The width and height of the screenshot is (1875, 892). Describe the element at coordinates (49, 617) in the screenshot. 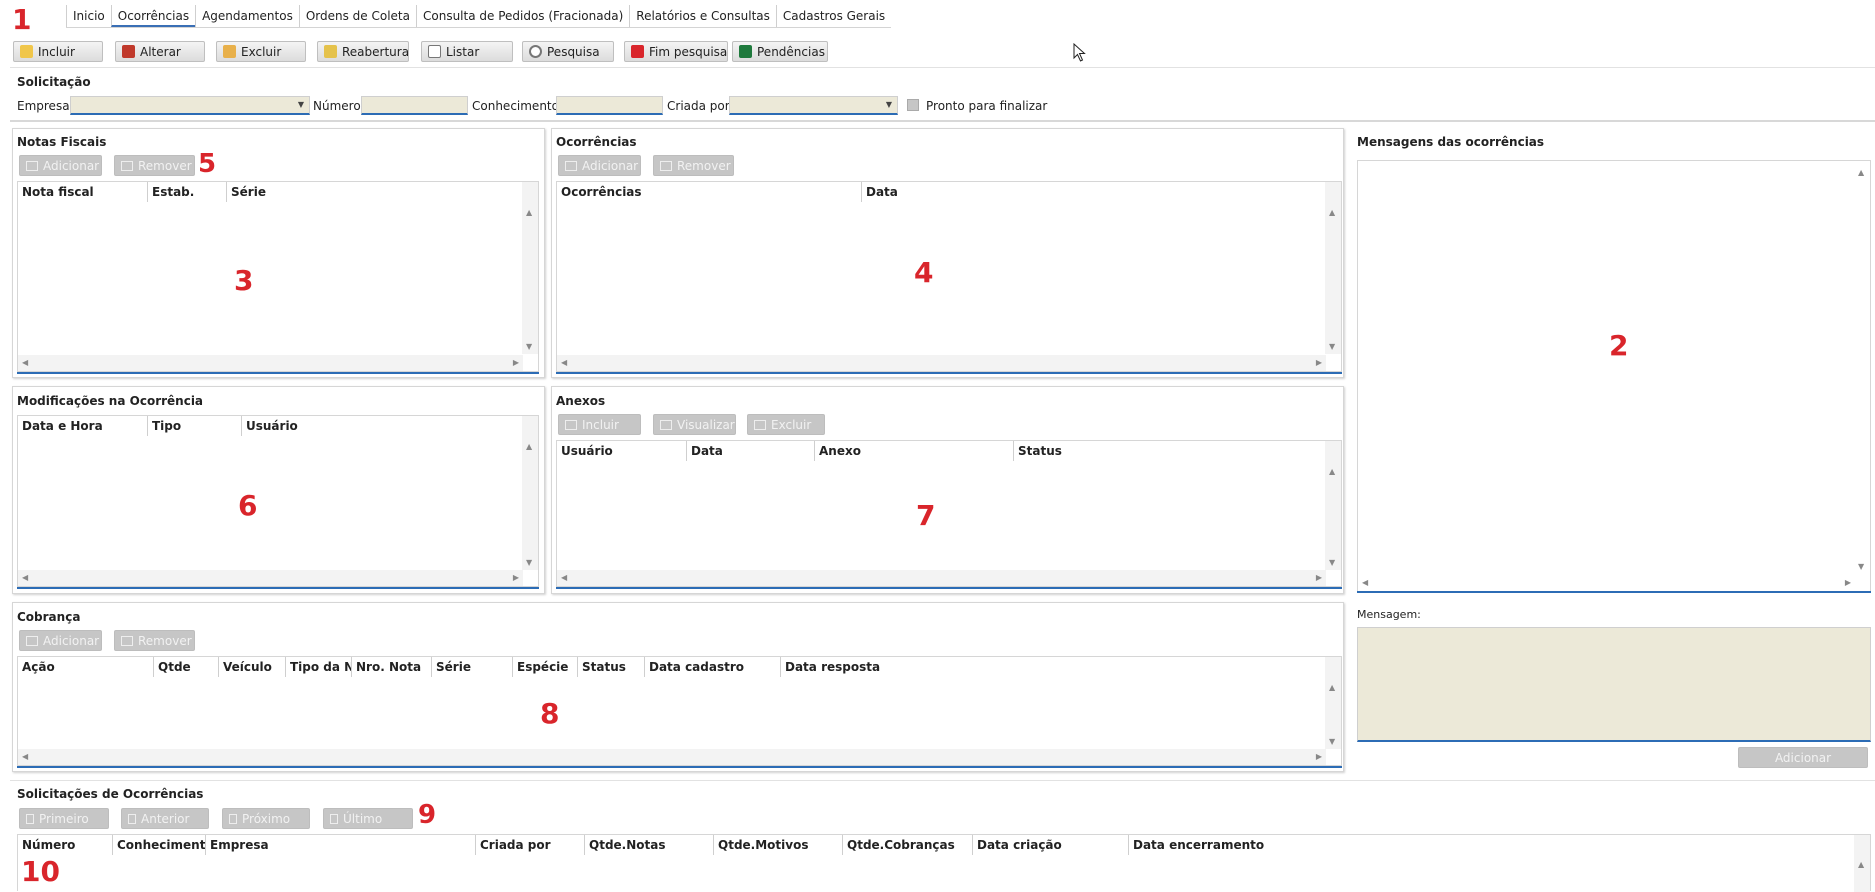

I see `cobranca-title: Cobrança` at that location.